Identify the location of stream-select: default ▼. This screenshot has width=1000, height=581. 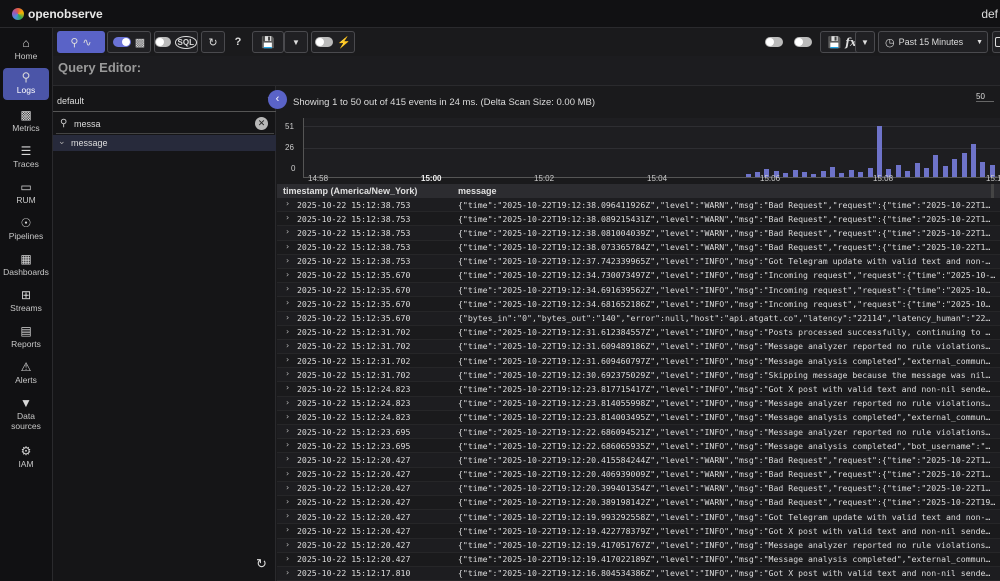
(164, 100).